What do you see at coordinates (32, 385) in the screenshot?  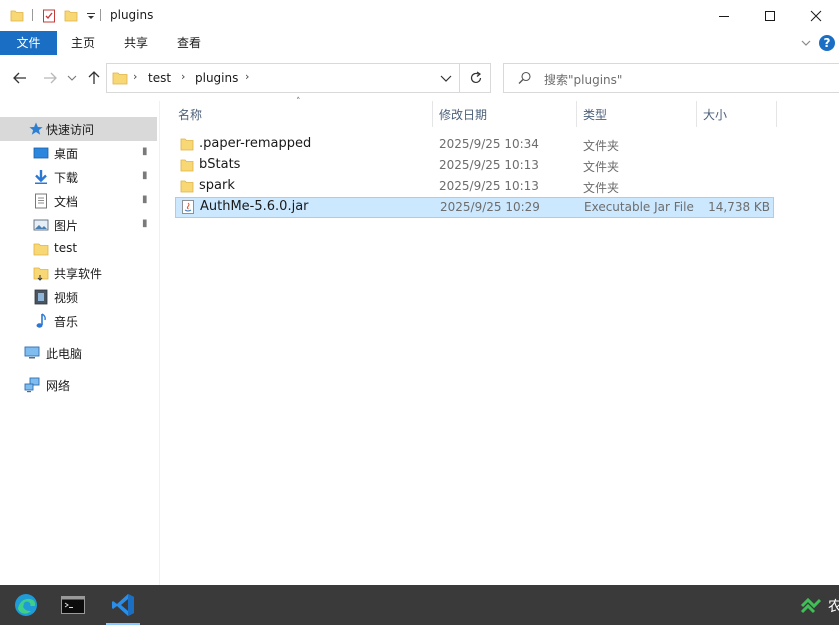 I see `network-icon` at bounding box center [32, 385].